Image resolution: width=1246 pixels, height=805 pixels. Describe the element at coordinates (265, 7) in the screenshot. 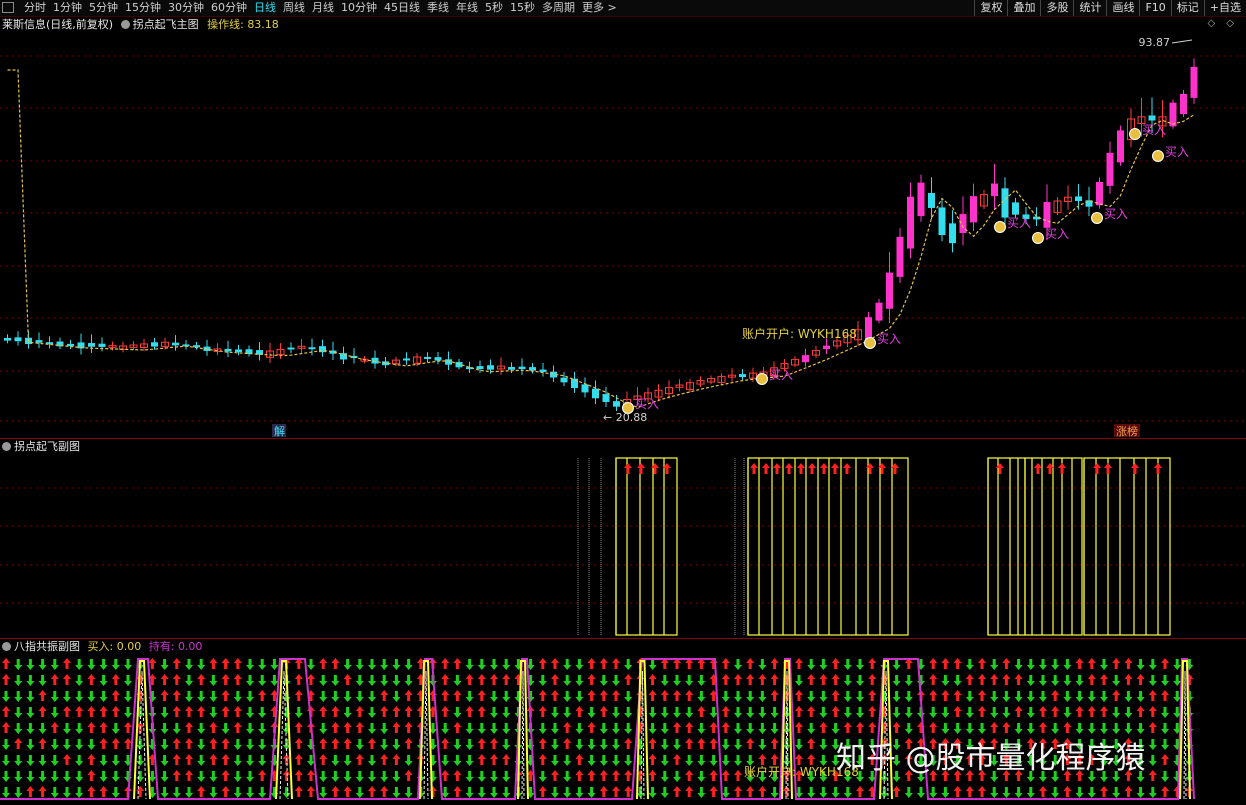

I see `period-tab: 日线` at that location.